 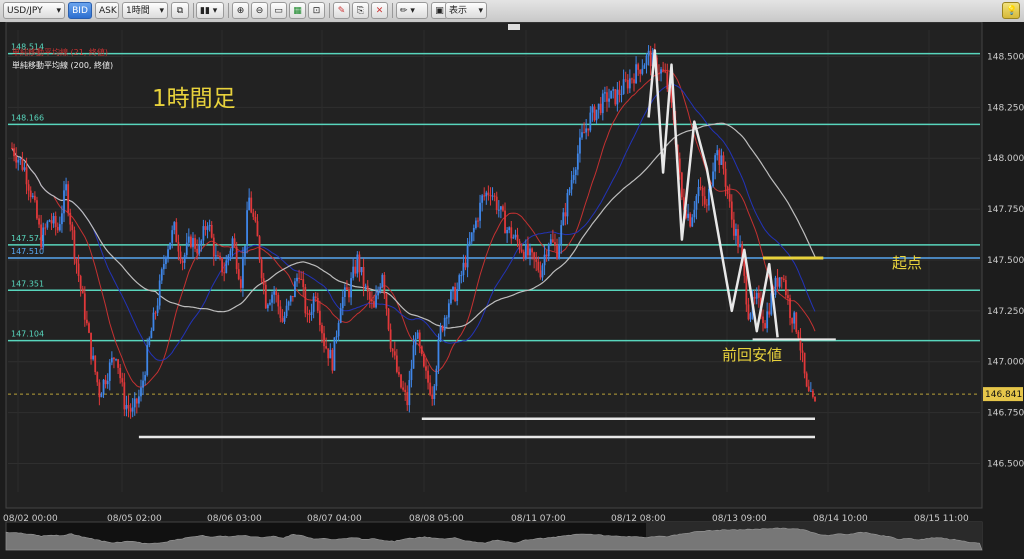 What do you see at coordinates (259, 10) in the screenshot?
I see `zoom-out-icon: ⊖` at bounding box center [259, 10].